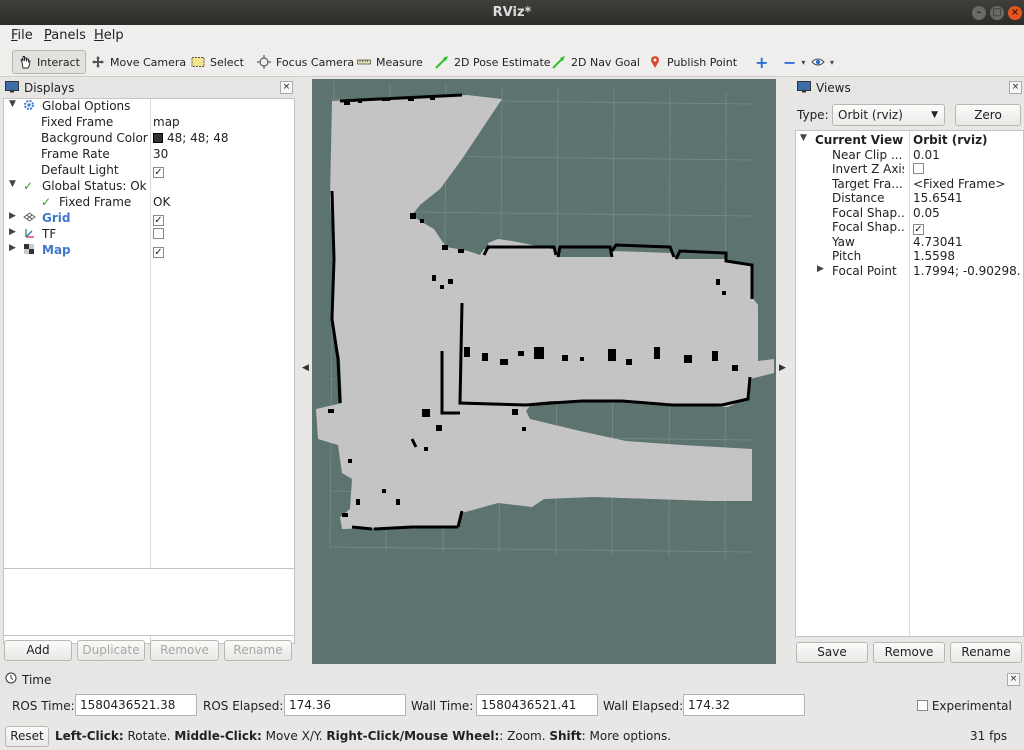 The image size is (1024, 750). Describe the element at coordinates (136, 705) in the screenshot. I see `ros-time-field: 1580436521.38` at that location.